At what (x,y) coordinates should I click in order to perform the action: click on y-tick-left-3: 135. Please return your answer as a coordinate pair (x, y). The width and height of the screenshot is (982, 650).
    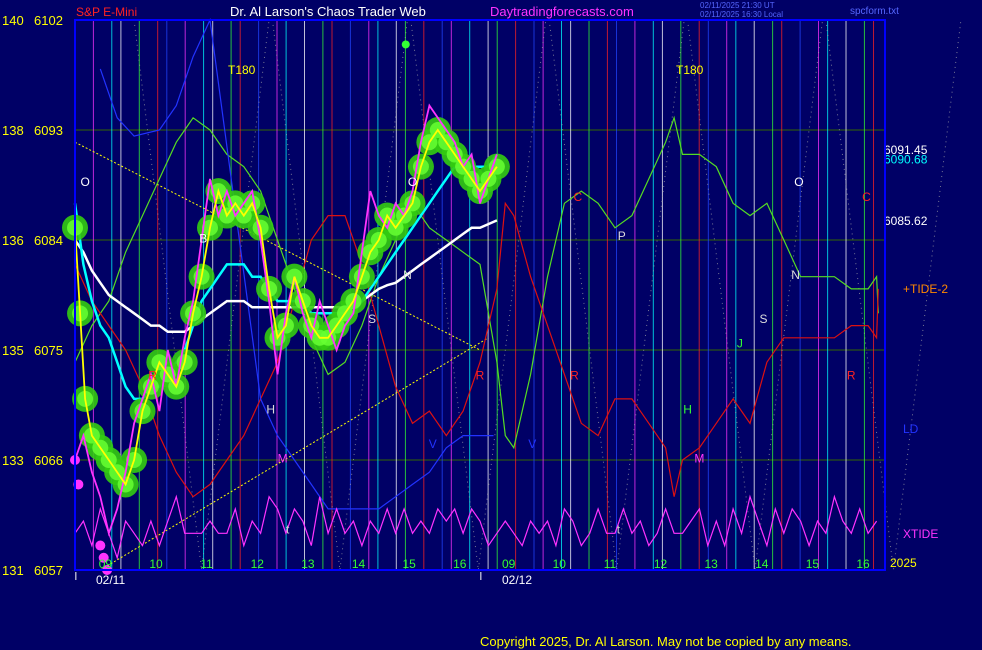
    Looking at the image, I should click on (13, 350).